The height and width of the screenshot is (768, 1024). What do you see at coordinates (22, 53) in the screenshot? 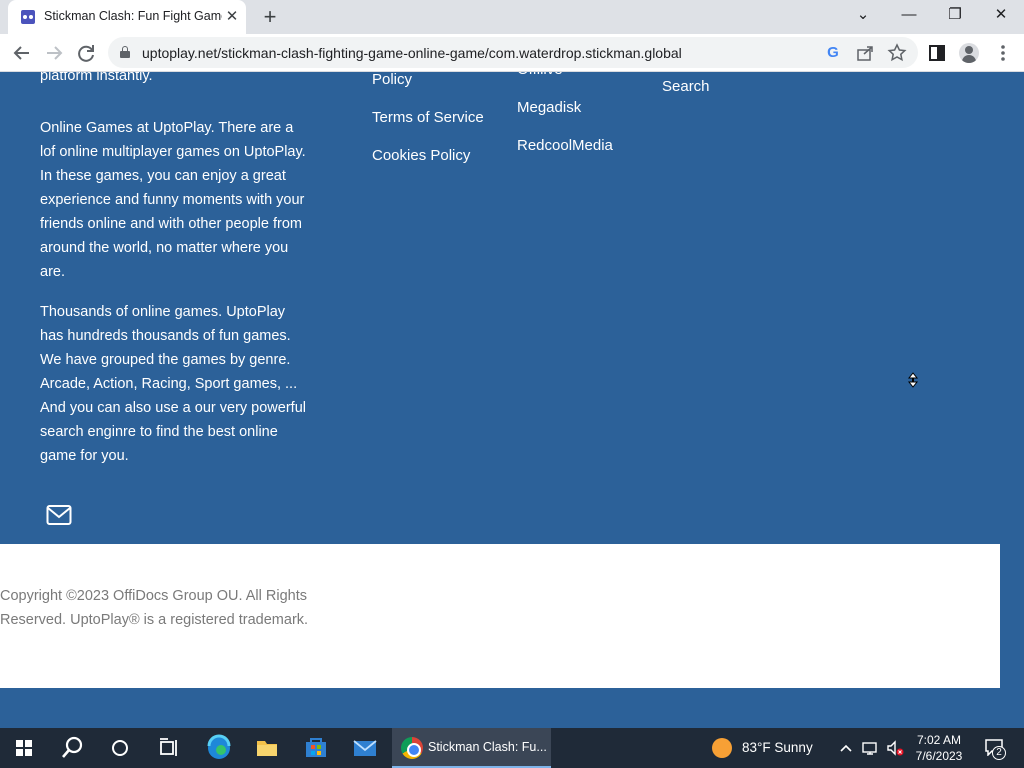
I see `back-icon` at bounding box center [22, 53].